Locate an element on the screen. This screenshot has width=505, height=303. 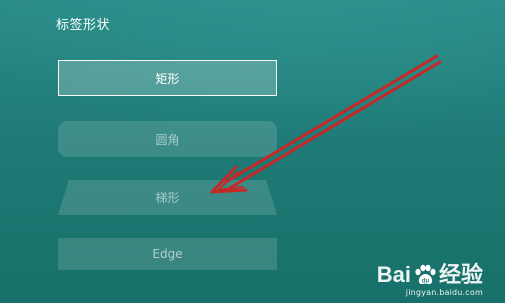
shape-option-rounded: 圆角 is located at coordinates (167, 139).